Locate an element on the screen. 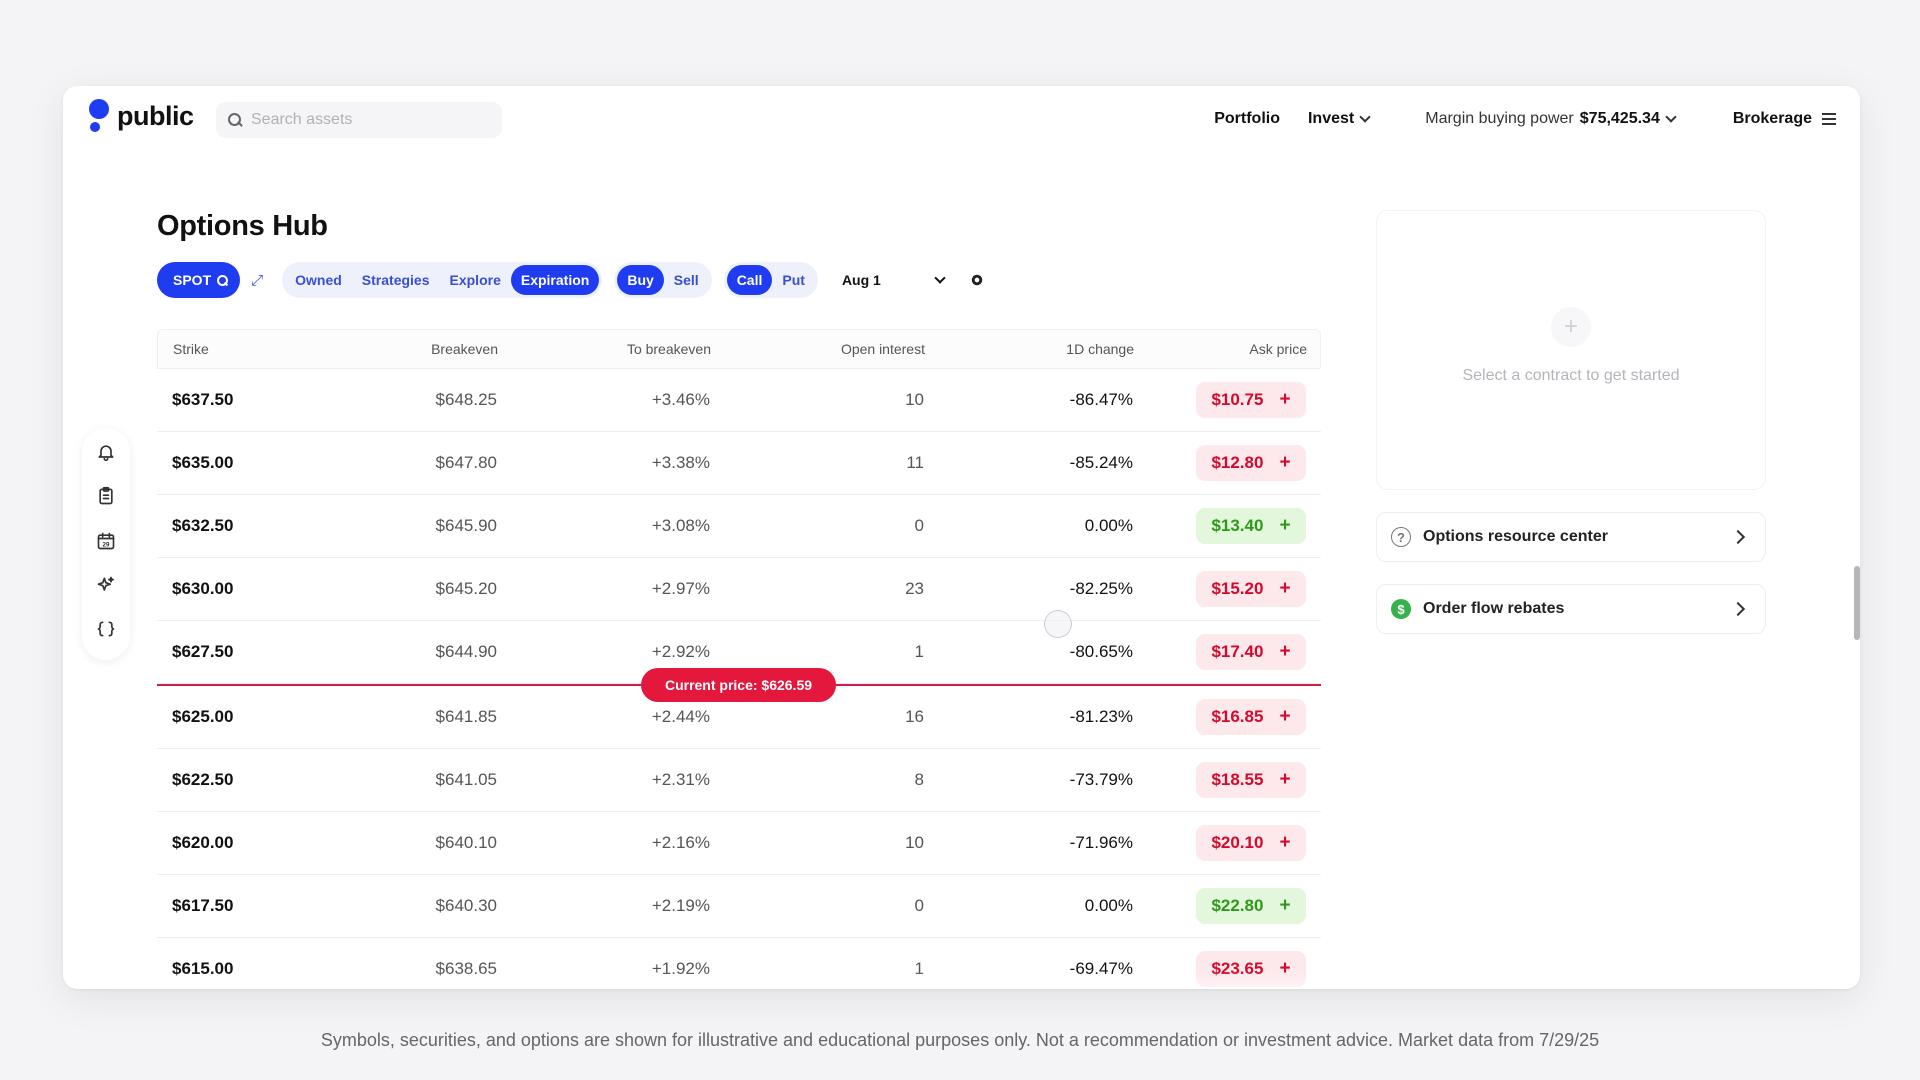 The height and width of the screenshot is (1080, 1920). table-row: $622.50 $641.05 +2.31% 8 -73.79% $18.55 + is located at coordinates (739, 780).